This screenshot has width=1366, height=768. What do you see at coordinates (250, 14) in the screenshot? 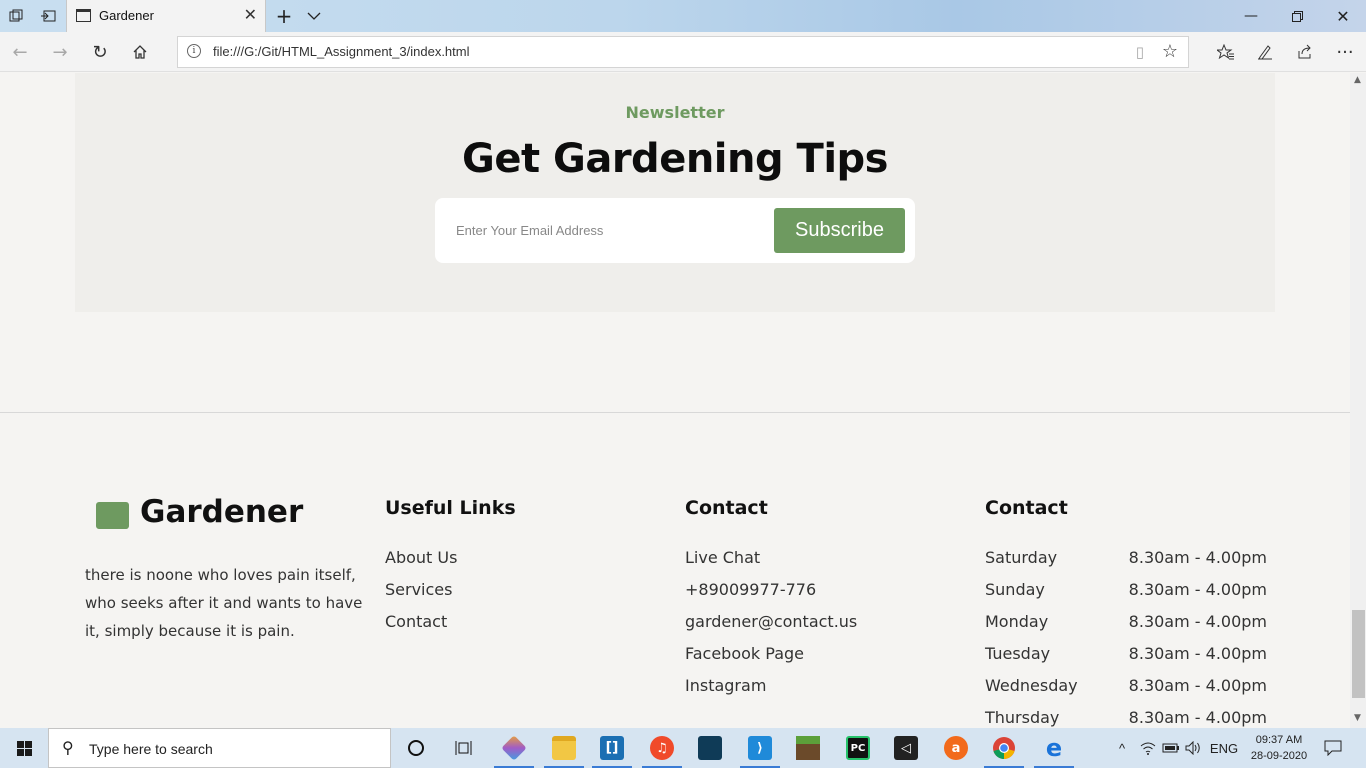
I see `close-tab-icon: ✕` at bounding box center [250, 14].